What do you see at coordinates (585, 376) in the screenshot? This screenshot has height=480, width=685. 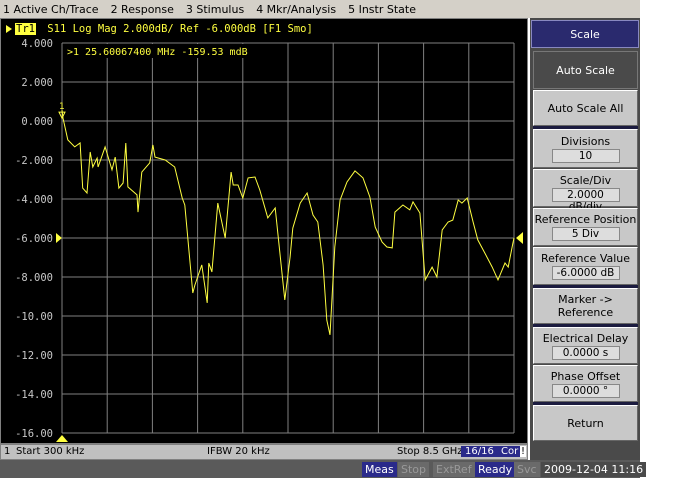 I see `phase-offset-label: Phase Offset` at bounding box center [585, 376].